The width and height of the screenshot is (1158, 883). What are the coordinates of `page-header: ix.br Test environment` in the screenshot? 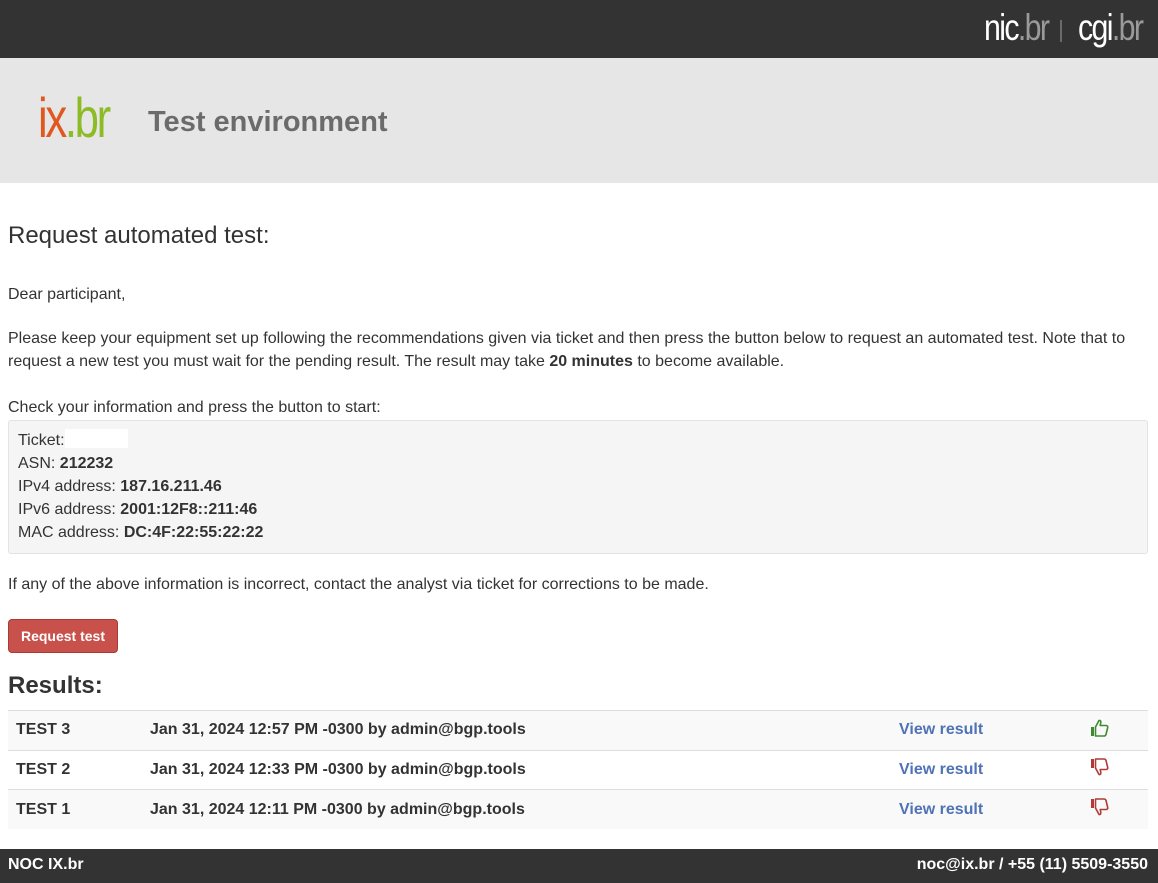 It's located at (579, 120).